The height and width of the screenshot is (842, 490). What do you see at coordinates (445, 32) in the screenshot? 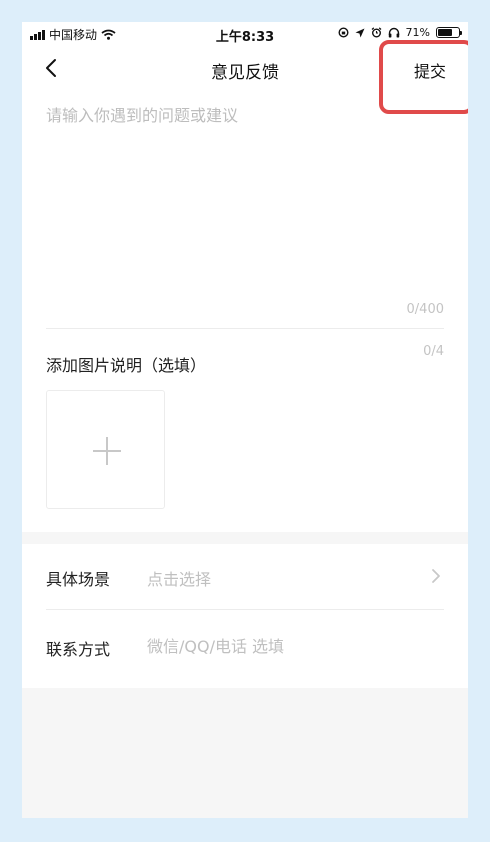
I see `battery-fill` at bounding box center [445, 32].